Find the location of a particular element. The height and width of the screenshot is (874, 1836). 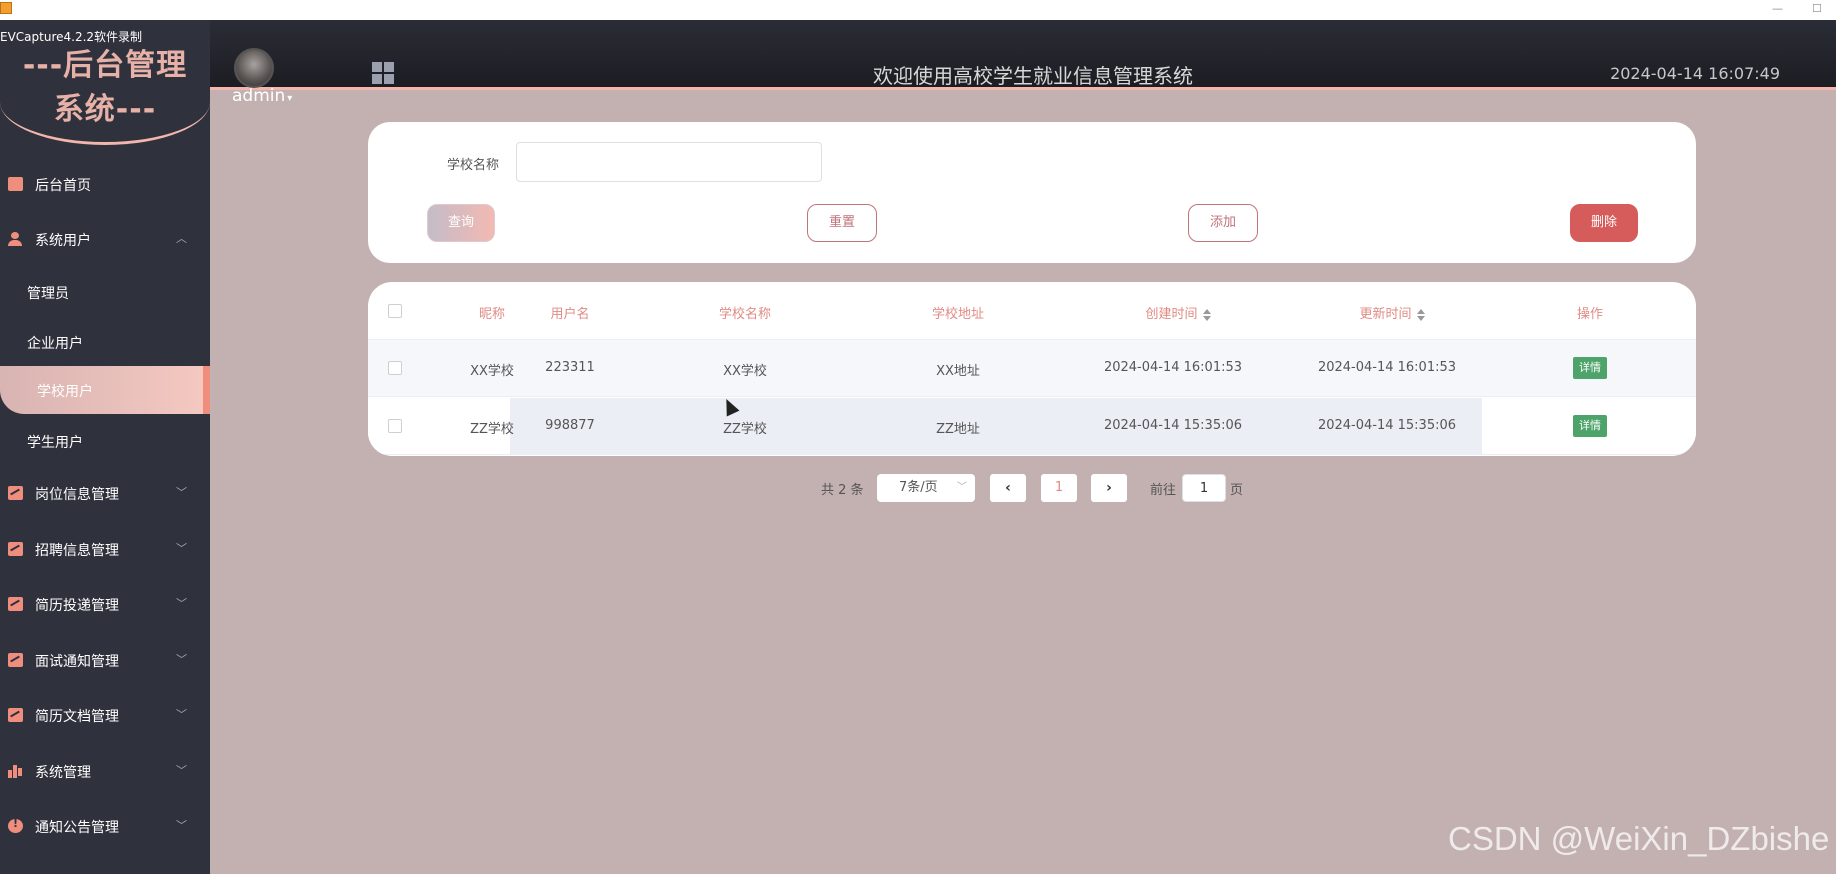

sidebar-subitem-admin: 管理员 is located at coordinates (105, 292).